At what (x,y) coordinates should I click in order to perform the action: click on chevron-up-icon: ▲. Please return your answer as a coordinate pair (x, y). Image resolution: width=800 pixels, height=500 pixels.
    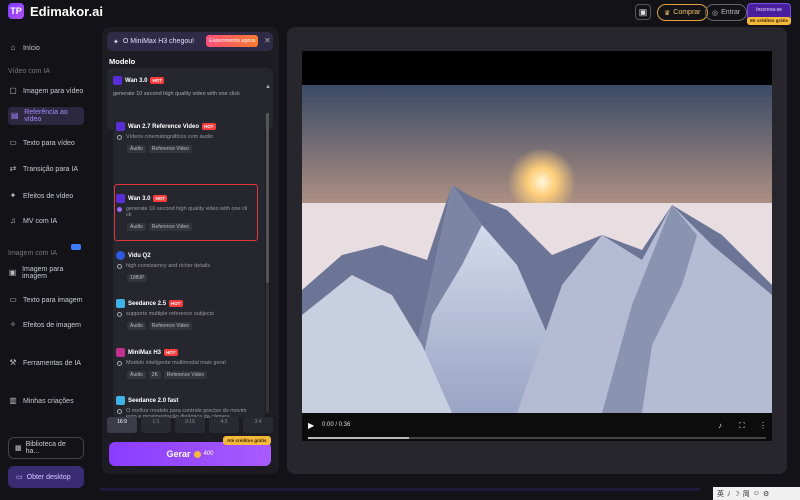
    Looking at the image, I should click on (268, 87).